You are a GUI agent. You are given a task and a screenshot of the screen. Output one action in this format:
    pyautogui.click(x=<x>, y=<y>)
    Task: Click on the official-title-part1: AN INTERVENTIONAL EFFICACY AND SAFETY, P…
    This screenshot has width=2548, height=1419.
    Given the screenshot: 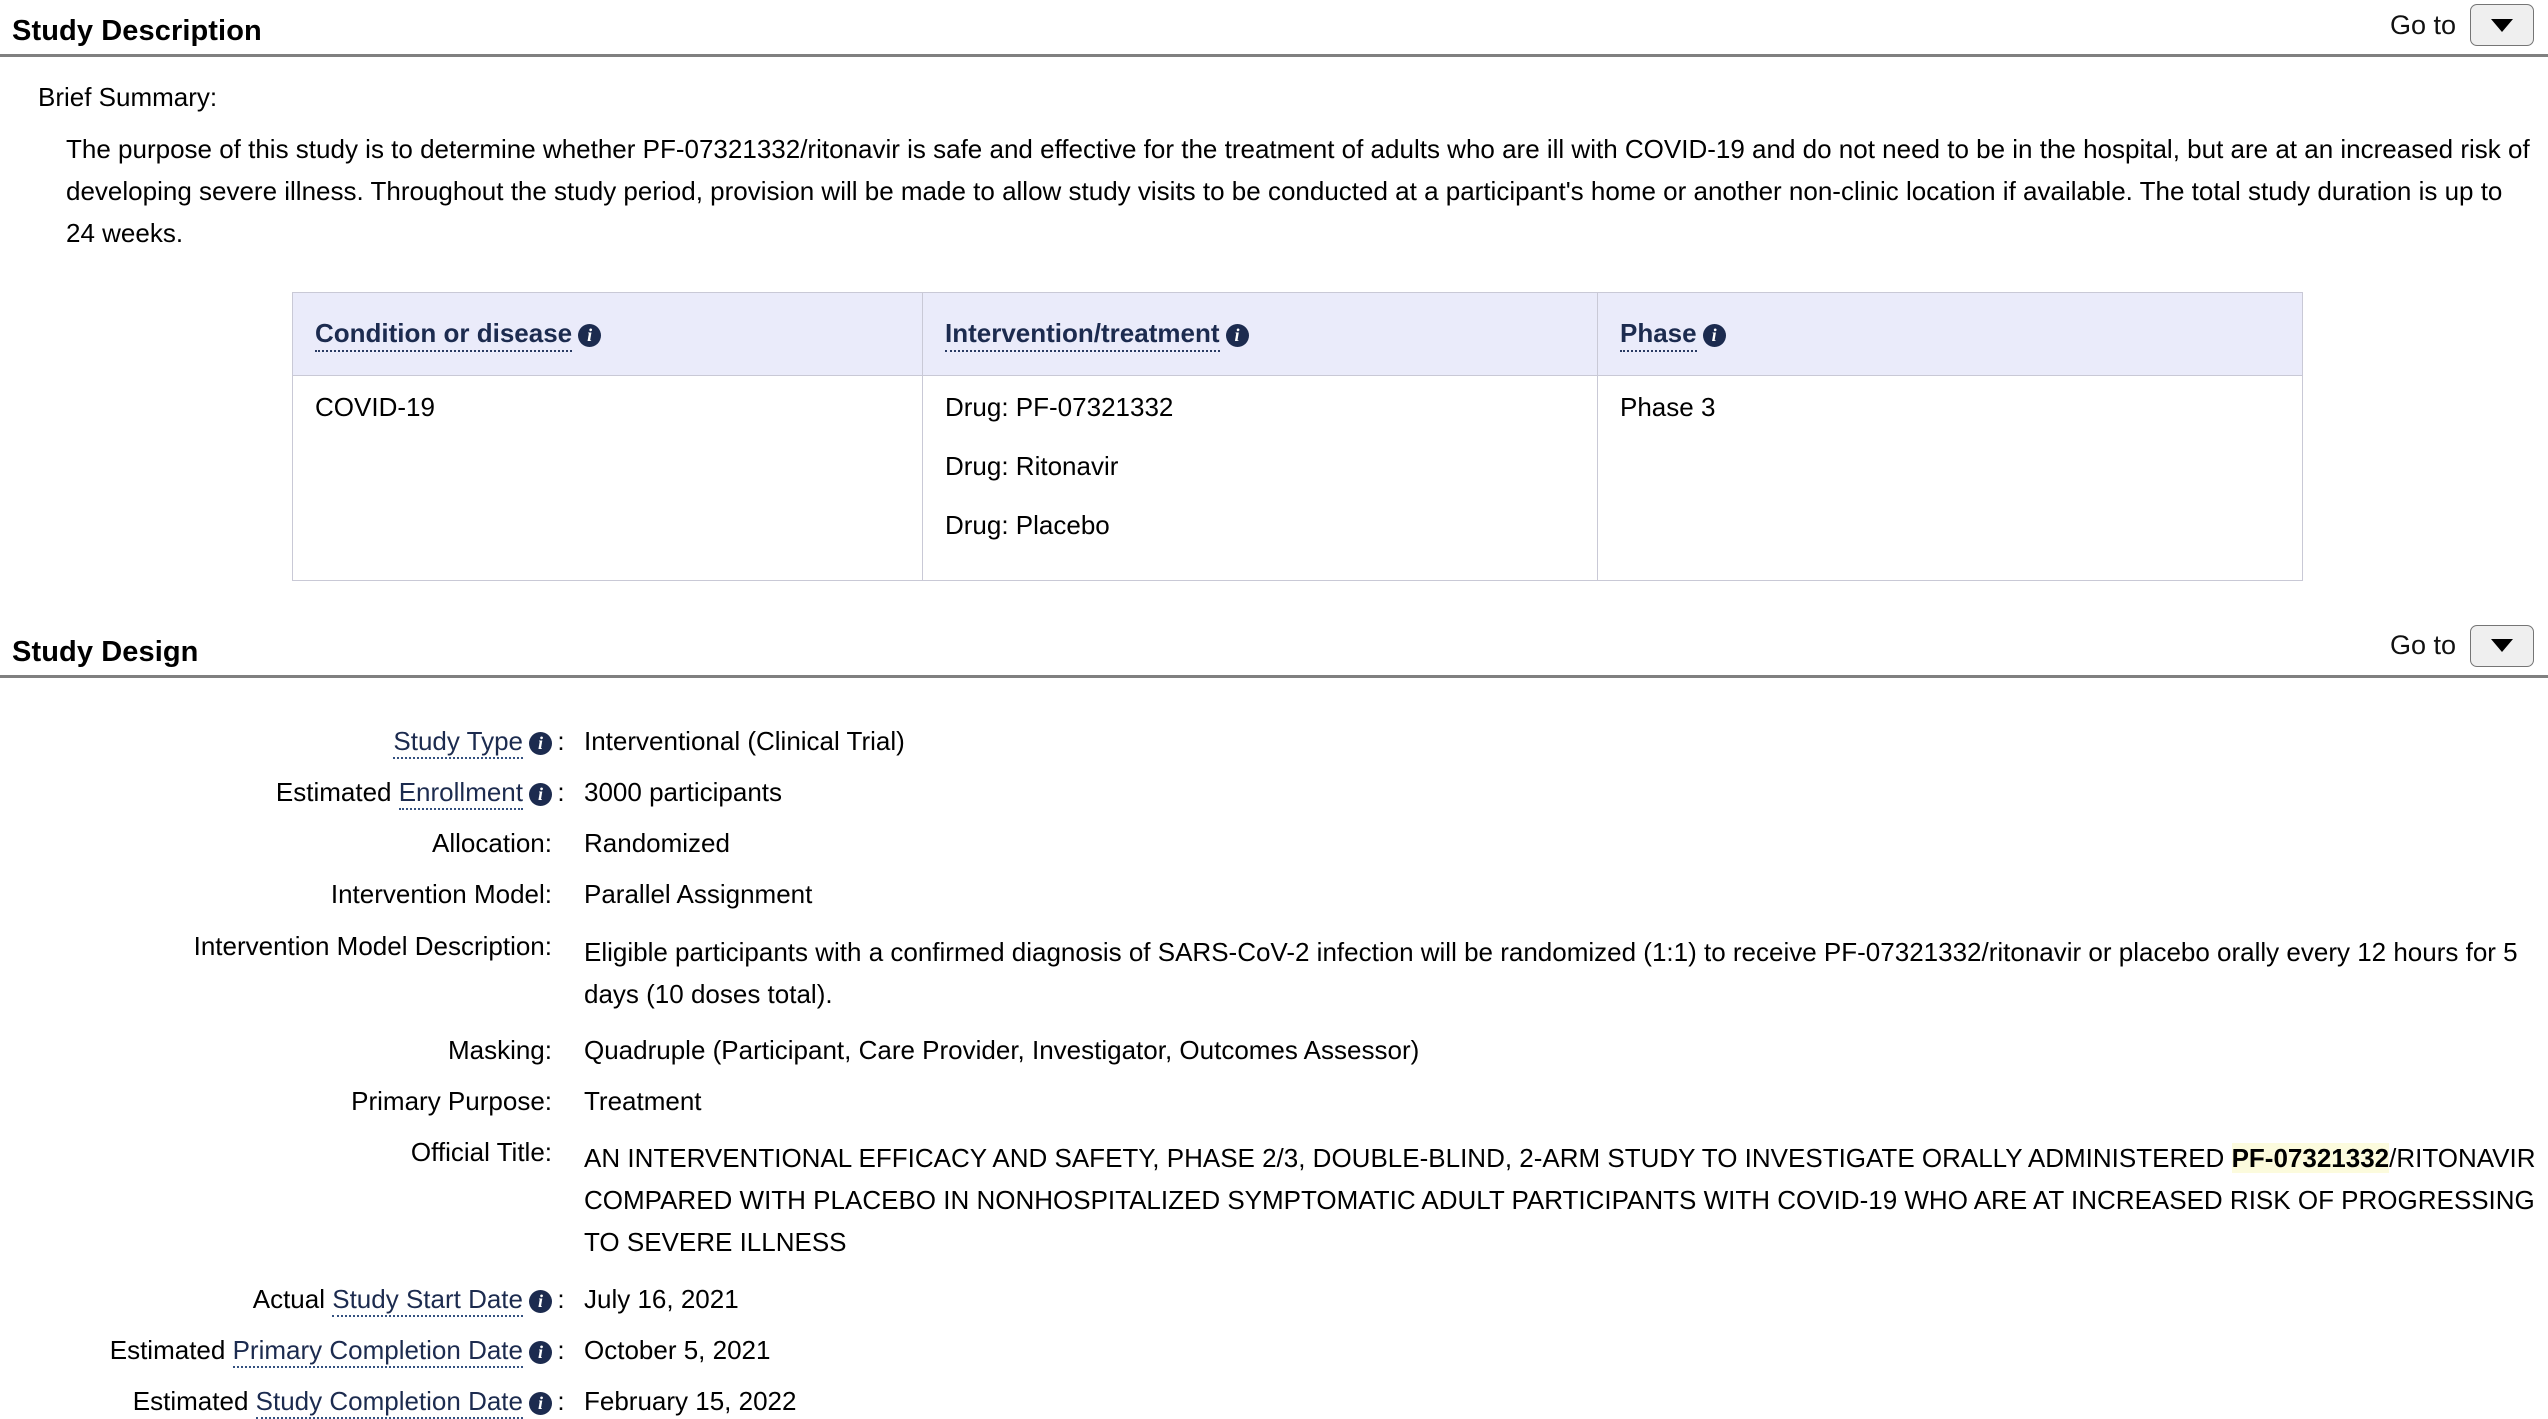 What is the action you would take?
    pyautogui.click(x=1408, y=1158)
    